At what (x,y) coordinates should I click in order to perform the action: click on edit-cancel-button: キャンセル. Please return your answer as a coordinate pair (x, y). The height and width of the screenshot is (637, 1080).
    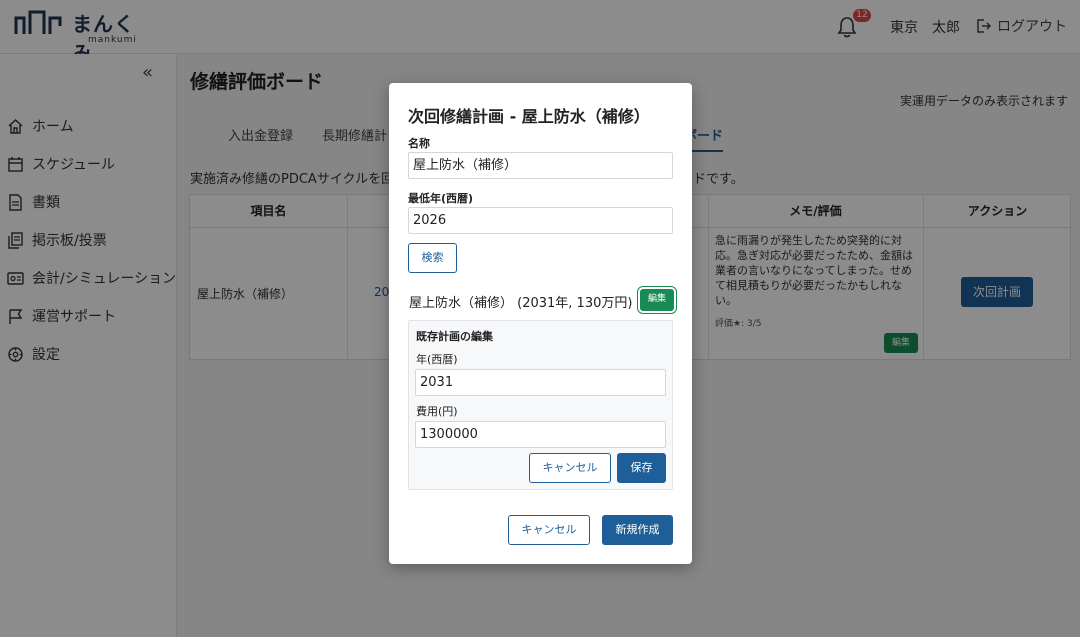
    Looking at the image, I should click on (570, 468).